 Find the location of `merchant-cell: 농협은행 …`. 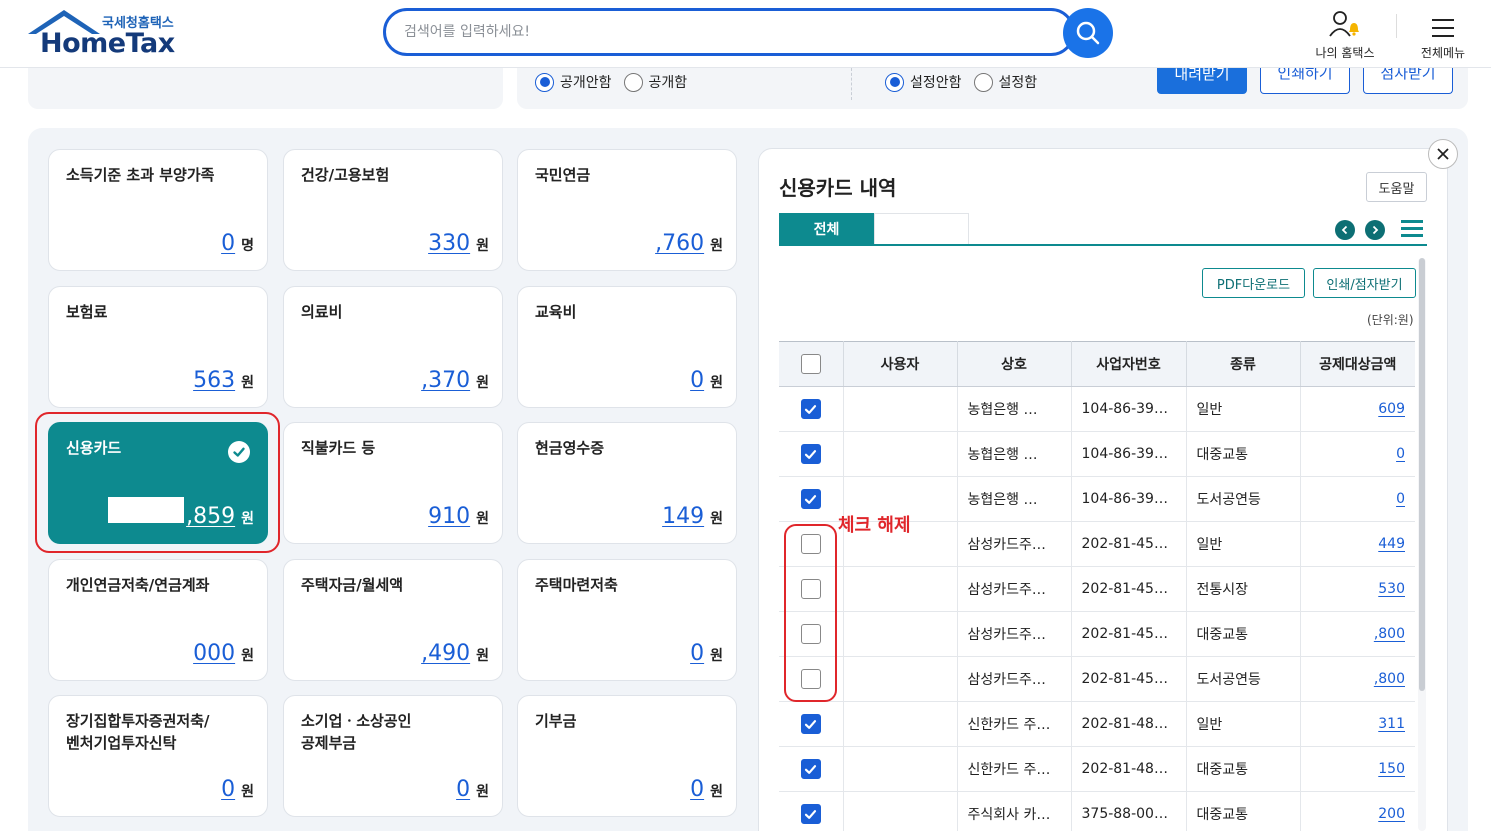

merchant-cell: 농협은행 … is located at coordinates (1014, 454).